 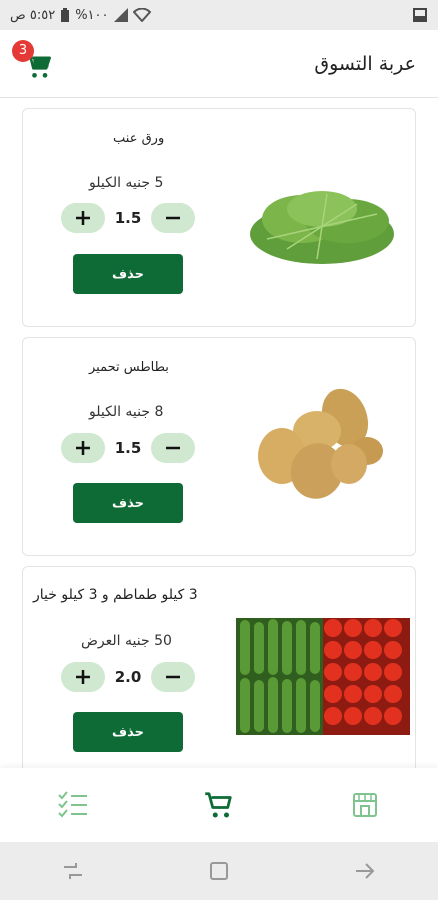 I want to click on product-price: 50 جنيه العرض, so click(x=126, y=641).